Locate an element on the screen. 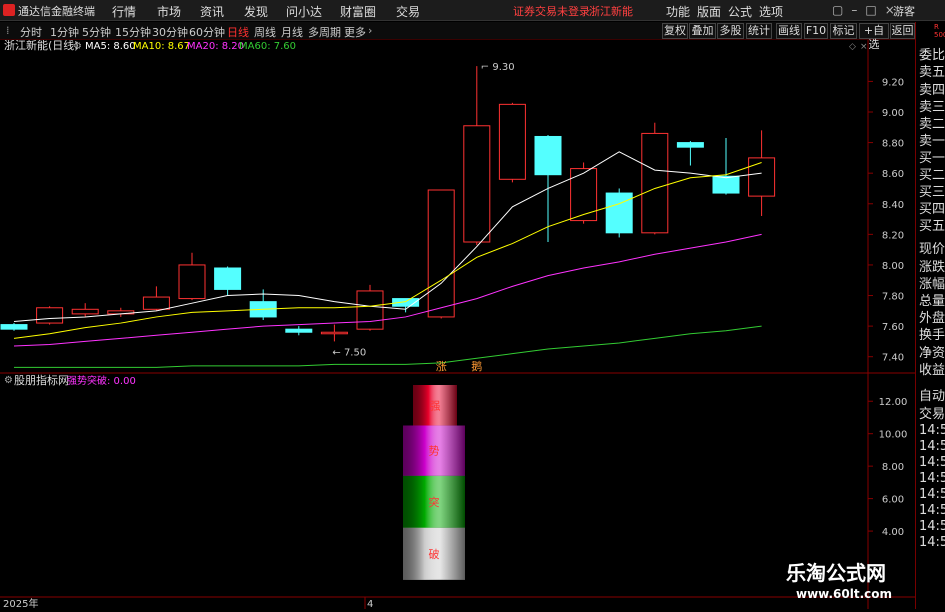 This screenshot has width=945, height=612. watermark-title: 乐淘公式网 is located at coordinates (836, 573).